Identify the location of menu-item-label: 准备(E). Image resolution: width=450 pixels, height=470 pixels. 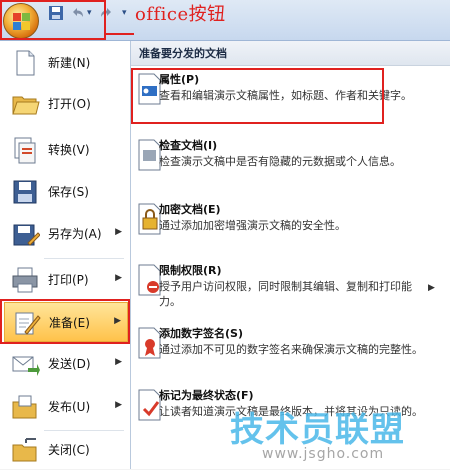
(69, 323).